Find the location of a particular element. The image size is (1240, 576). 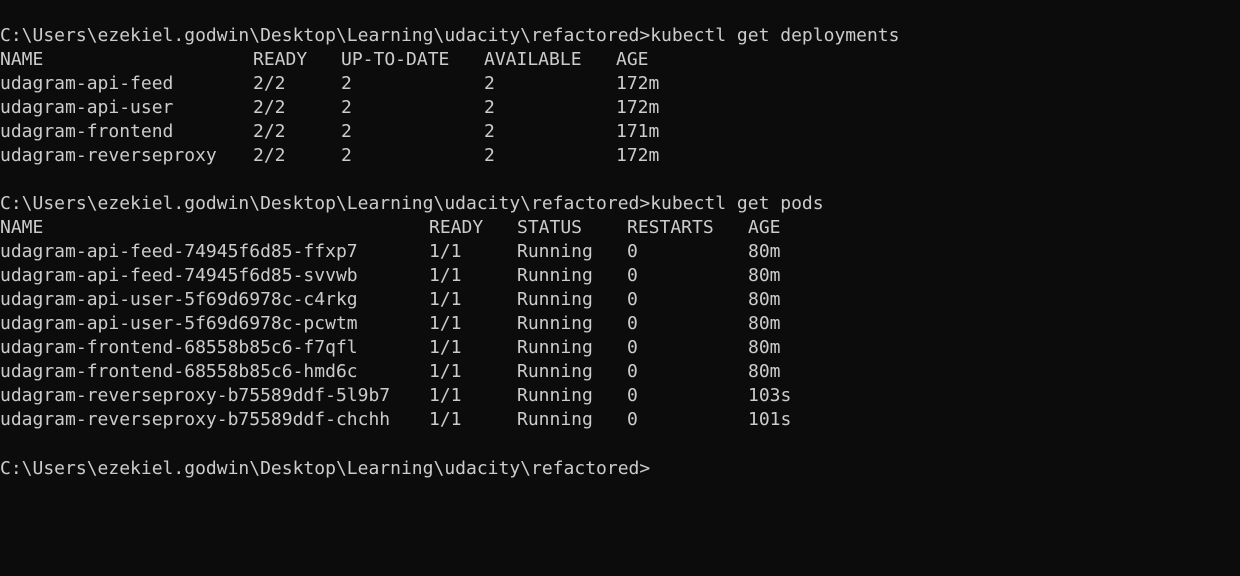

deployment-name: udagram-reverseproxy is located at coordinates (108, 155).